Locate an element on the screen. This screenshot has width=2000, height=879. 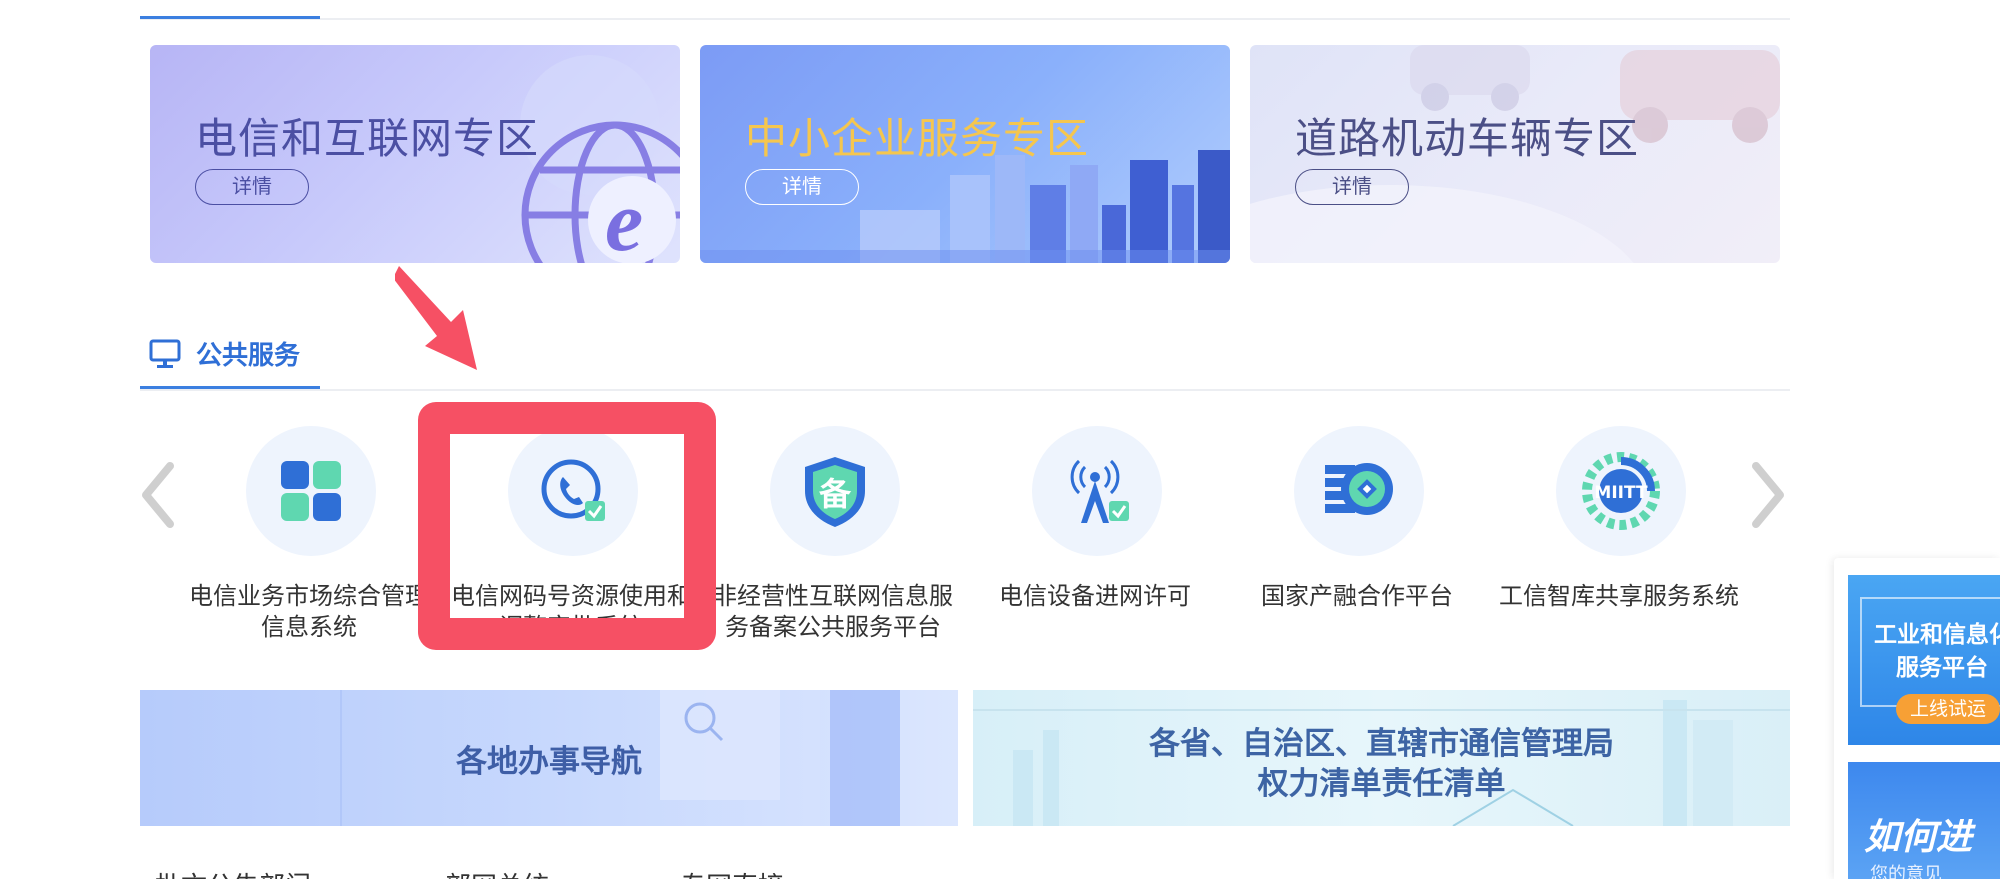
section-title: 公共服务 is located at coordinates (248, 355).